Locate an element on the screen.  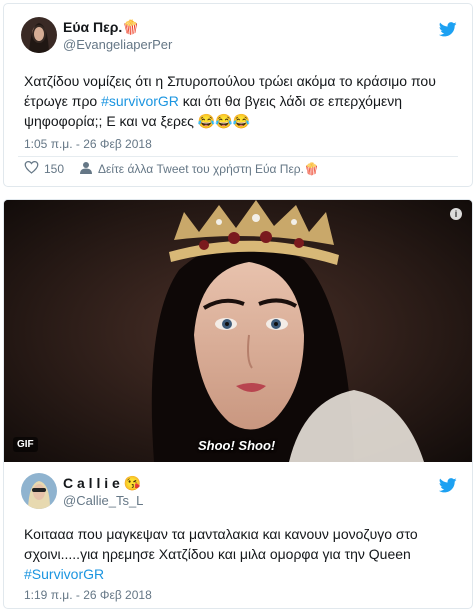
more-tweets-link: Δείτε άλλα Tweet του χρήστη Εύα Περ.🍿 is located at coordinates (208, 169).